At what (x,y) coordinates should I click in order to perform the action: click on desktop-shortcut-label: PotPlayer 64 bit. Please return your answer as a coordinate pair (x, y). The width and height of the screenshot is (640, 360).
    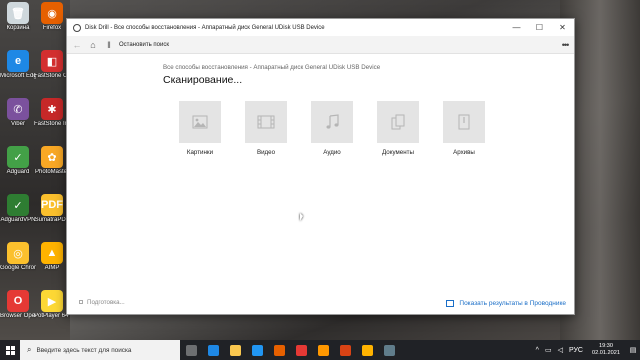
    Looking at the image, I should click on (52, 316).